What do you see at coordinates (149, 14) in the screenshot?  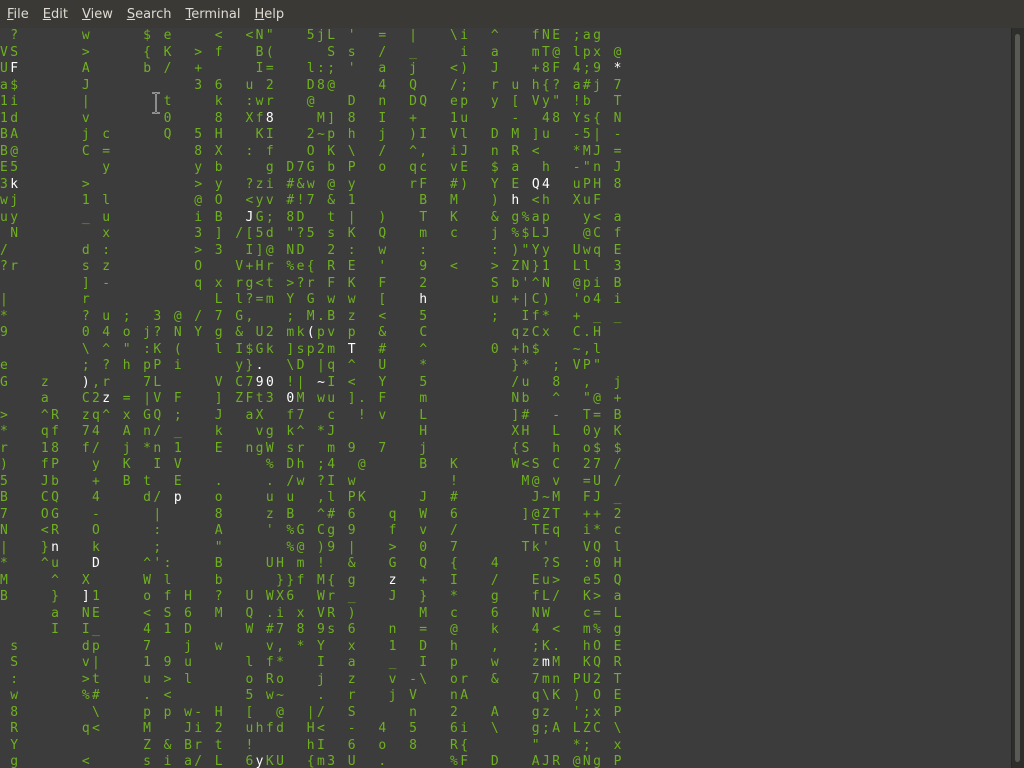 I see `menu-search: Search` at bounding box center [149, 14].